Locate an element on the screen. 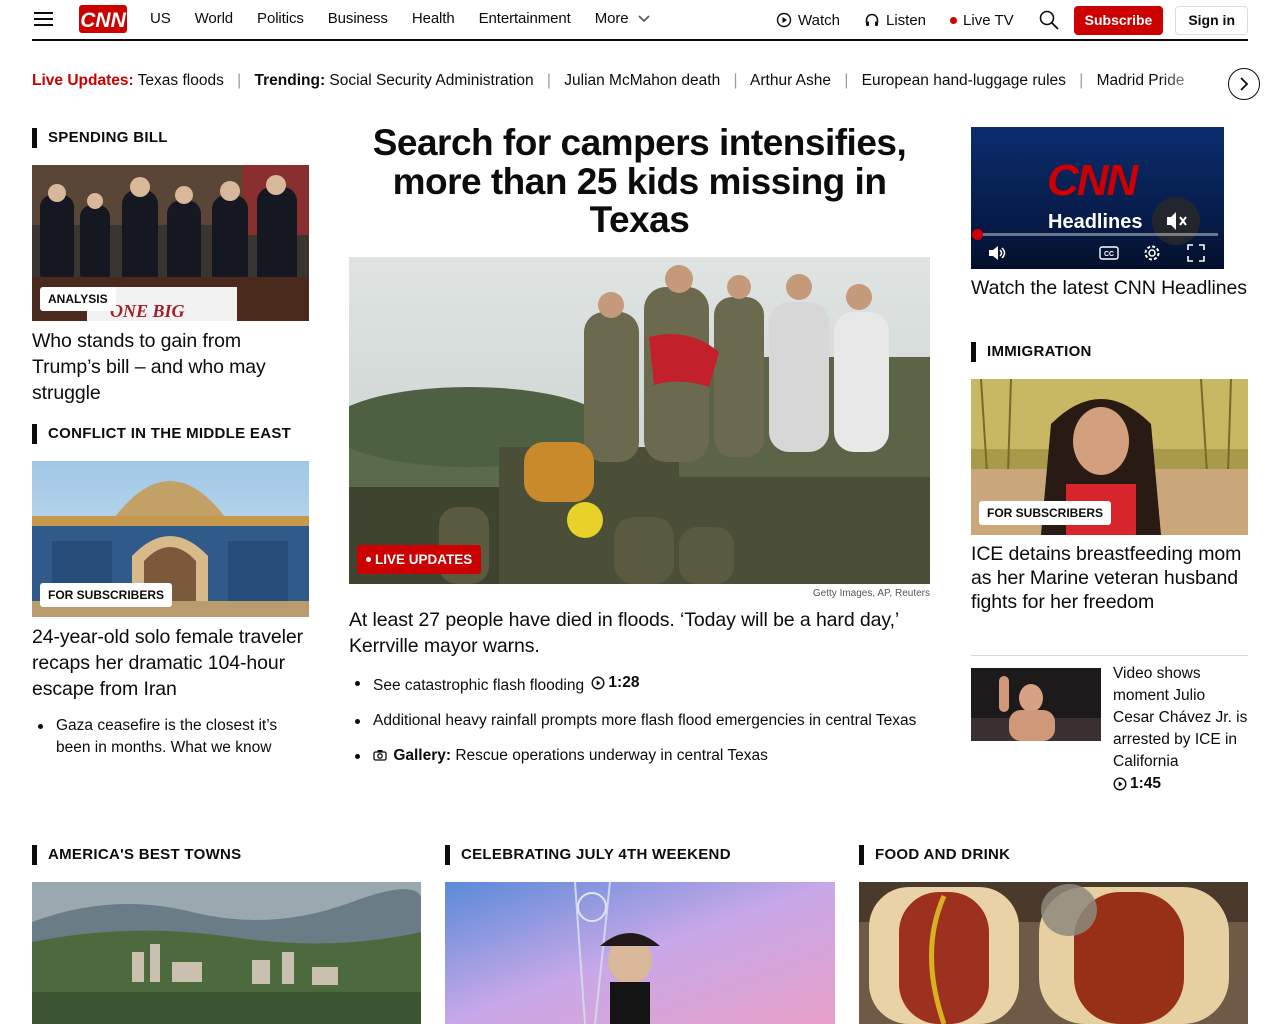  watch-label: Watch is located at coordinates (819, 20).